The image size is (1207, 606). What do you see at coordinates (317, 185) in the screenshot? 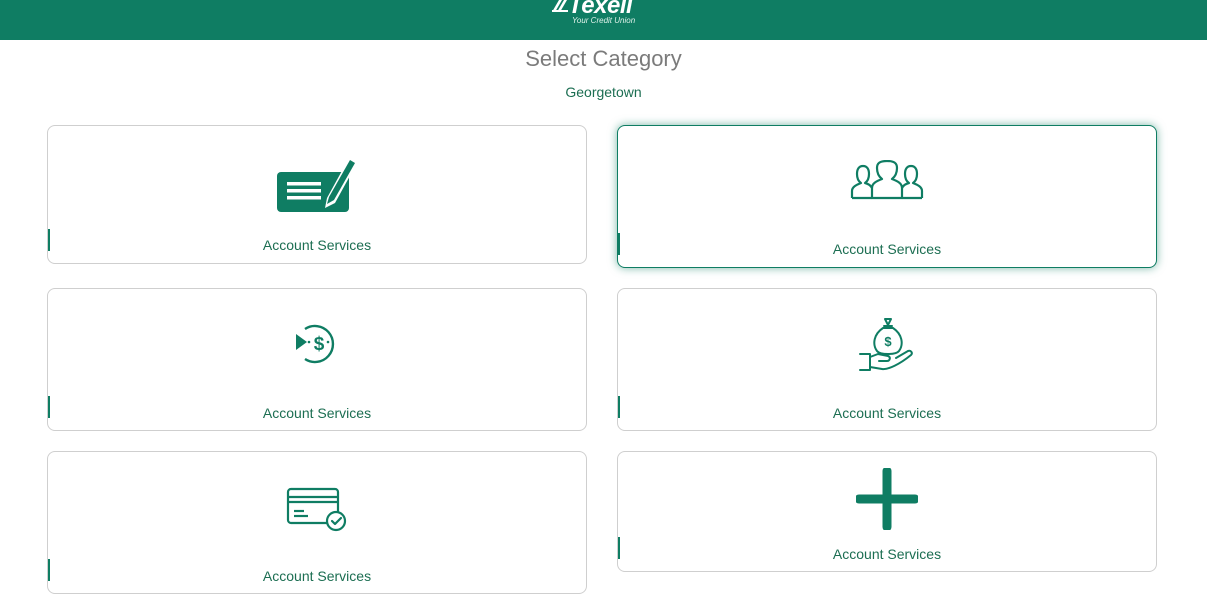
I see `check-writing-icon` at bounding box center [317, 185].